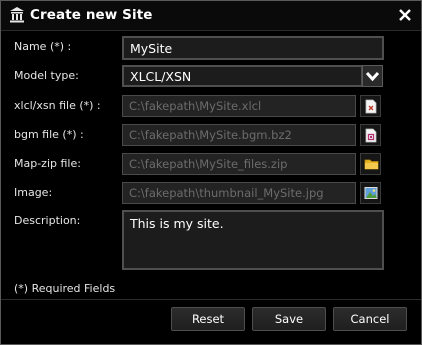 This screenshot has width=422, height=345. I want to click on building-icon, so click(17, 15).